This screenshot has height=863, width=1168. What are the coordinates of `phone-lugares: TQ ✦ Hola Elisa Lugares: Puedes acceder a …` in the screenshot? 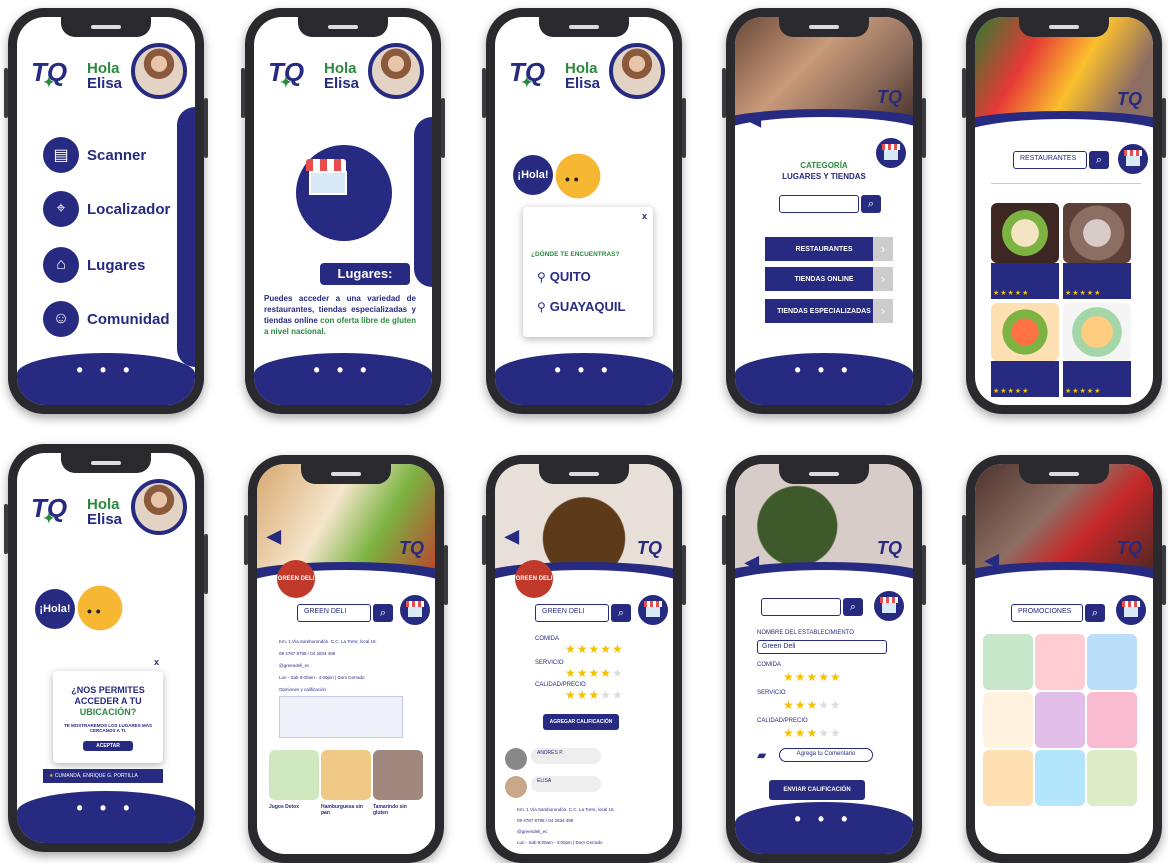 It's located at (343, 211).